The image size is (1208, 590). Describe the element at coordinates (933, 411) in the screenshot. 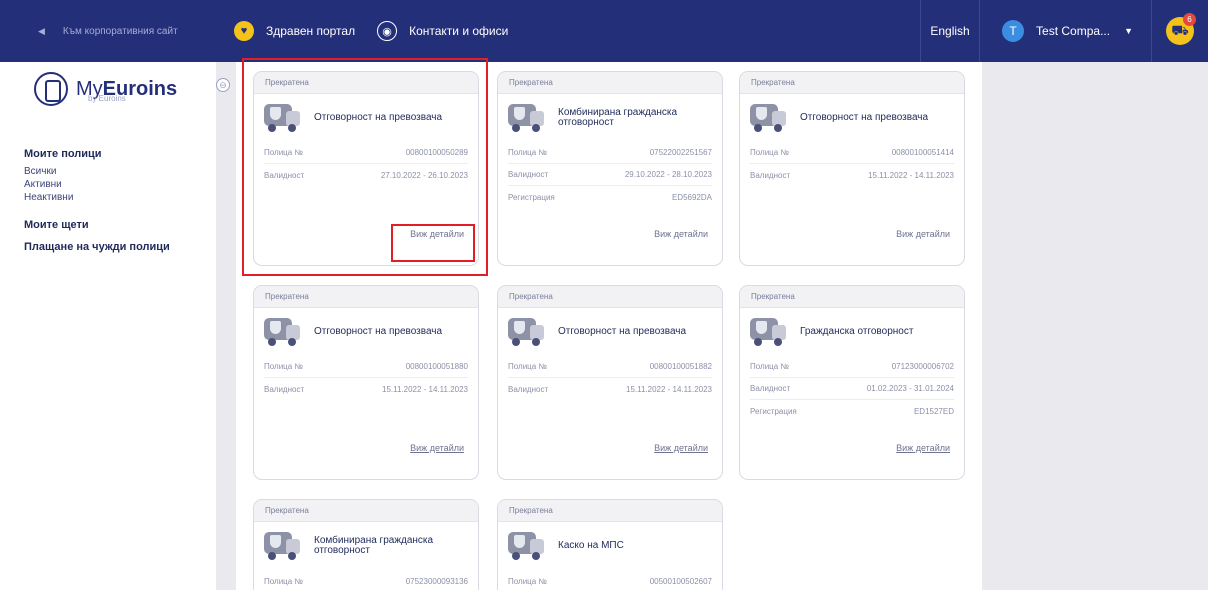

I see `row-value: ЕD1527ЕD` at that location.